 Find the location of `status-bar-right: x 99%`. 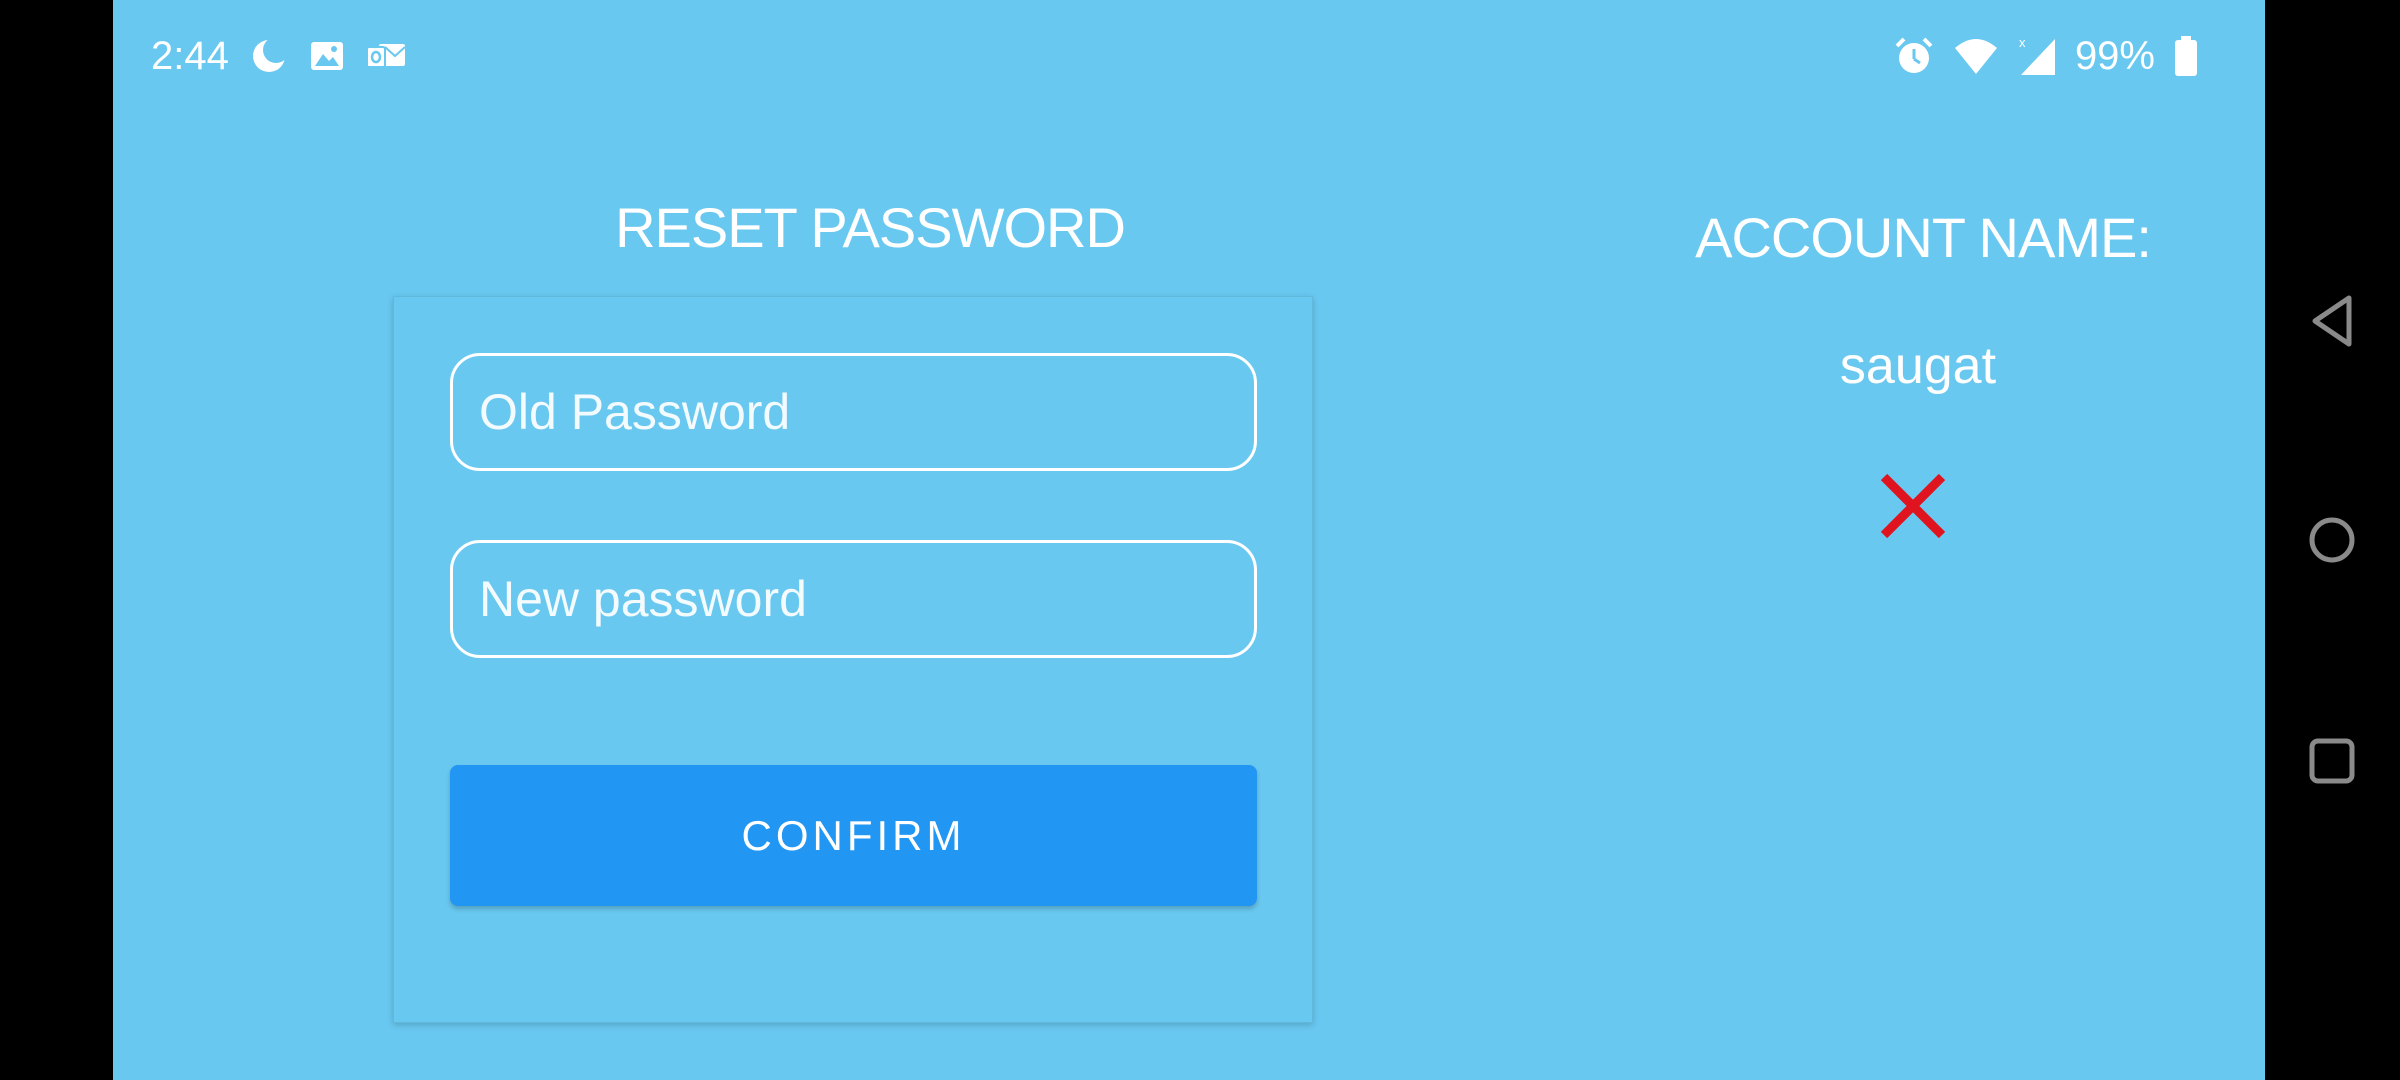

status-bar-right: x 99% is located at coordinates (2046, 56).